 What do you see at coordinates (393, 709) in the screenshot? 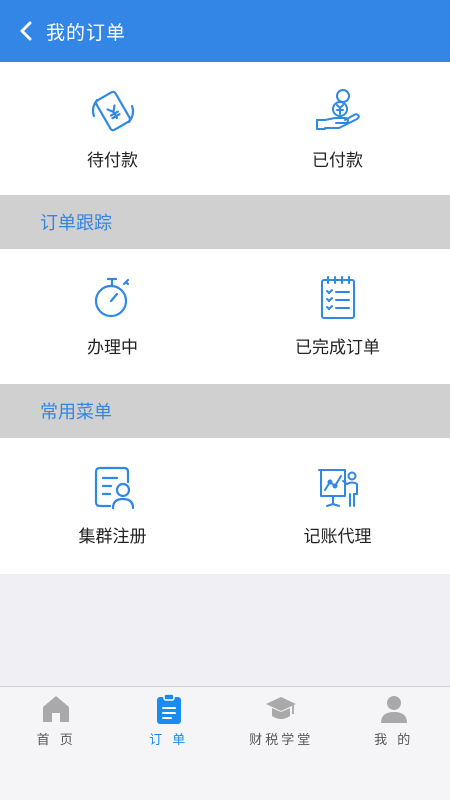
I see `user-icon` at bounding box center [393, 709].